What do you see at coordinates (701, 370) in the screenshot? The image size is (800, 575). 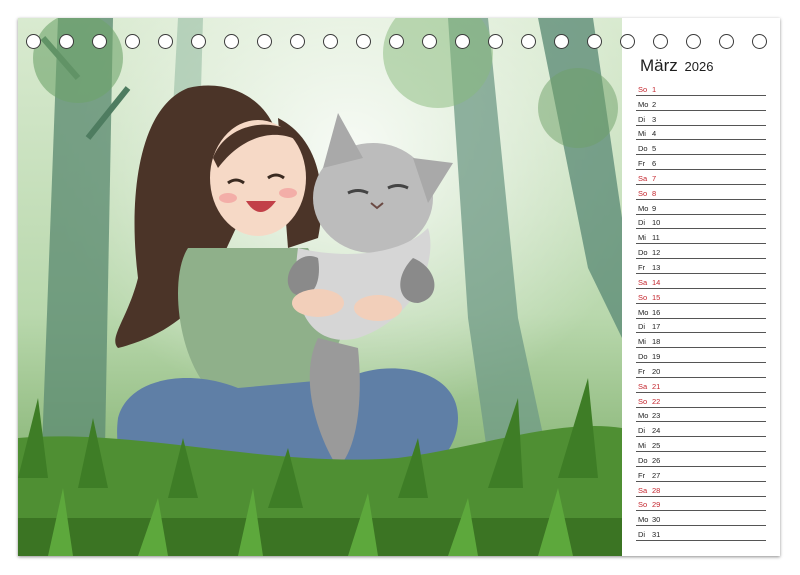 I see `day-row: Fr 20` at bounding box center [701, 370].